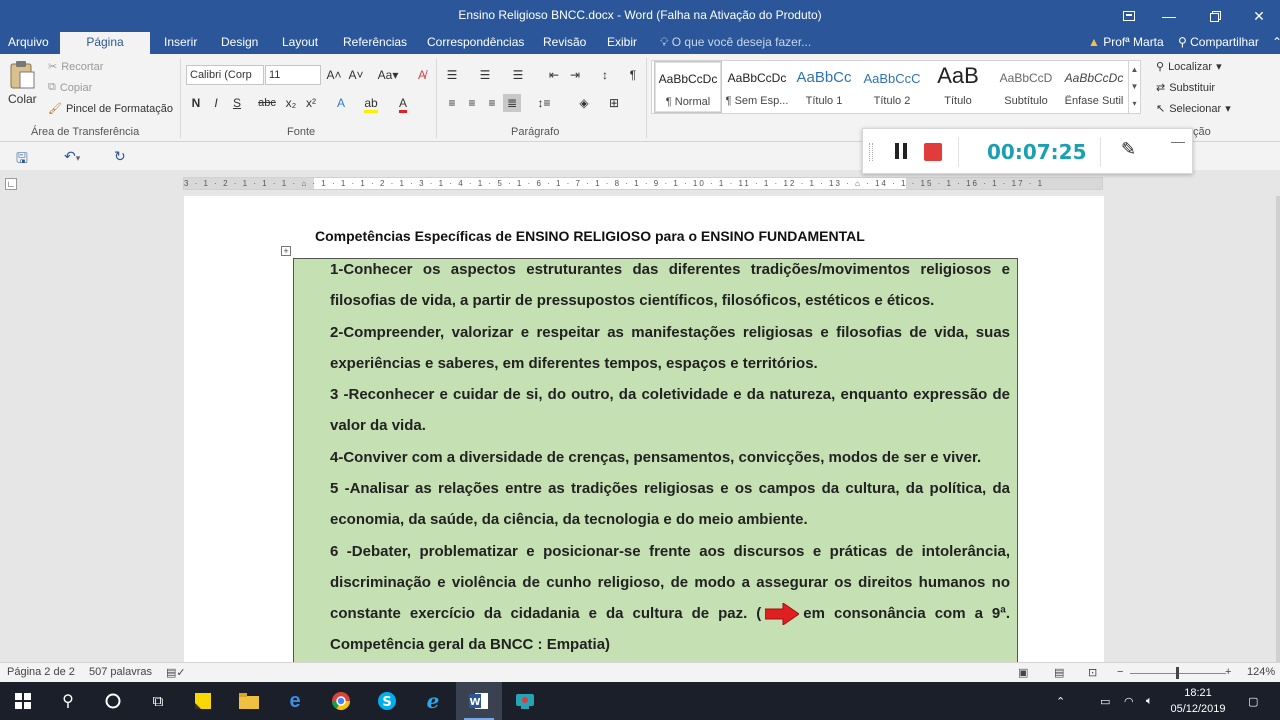 Image resolution: width=1280 pixels, height=720 pixels. Describe the element at coordinates (1060, 701) in the screenshot. I see `show-hidden-icons-button: ⌃` at that location.